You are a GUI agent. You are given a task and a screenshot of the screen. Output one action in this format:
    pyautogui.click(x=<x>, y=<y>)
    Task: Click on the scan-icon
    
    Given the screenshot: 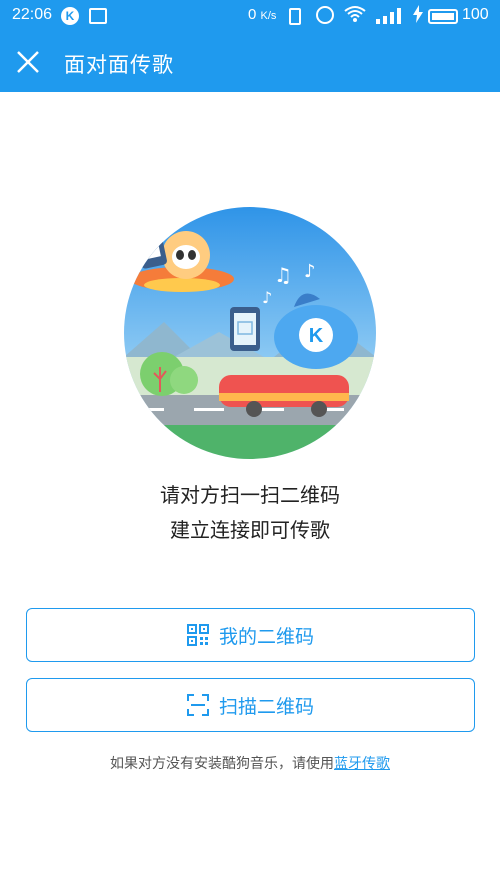 What is the action you would take?
    pyautogui.click(x=197, y=705)
    